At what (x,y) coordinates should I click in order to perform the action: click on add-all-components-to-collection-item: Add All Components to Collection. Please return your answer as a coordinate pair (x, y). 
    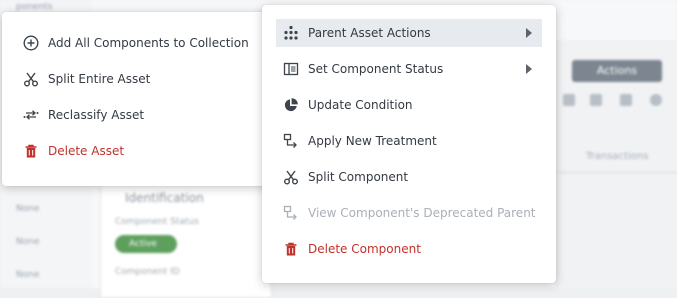
    Looking at the image, I should click on (135, 43).